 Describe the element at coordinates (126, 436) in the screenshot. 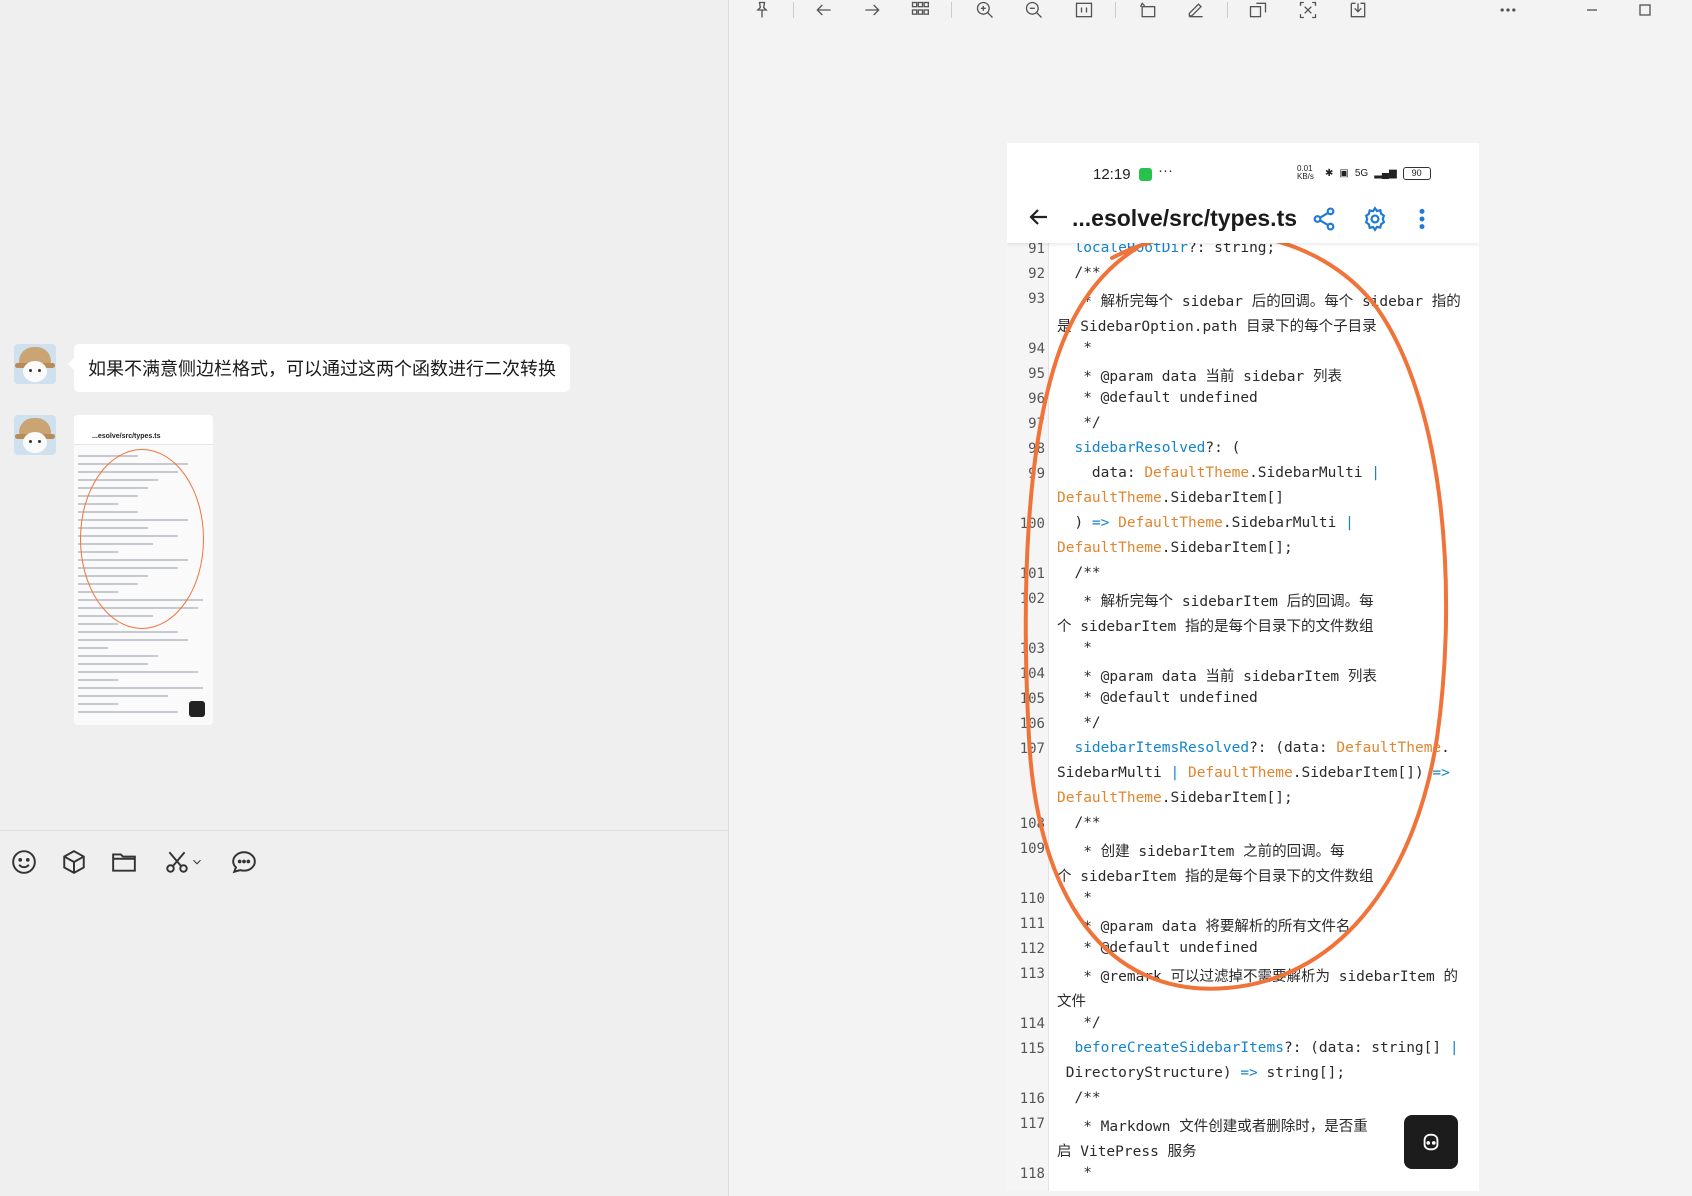

I see `thumbnail-title: ...esolve/src/types.ts` at that location.